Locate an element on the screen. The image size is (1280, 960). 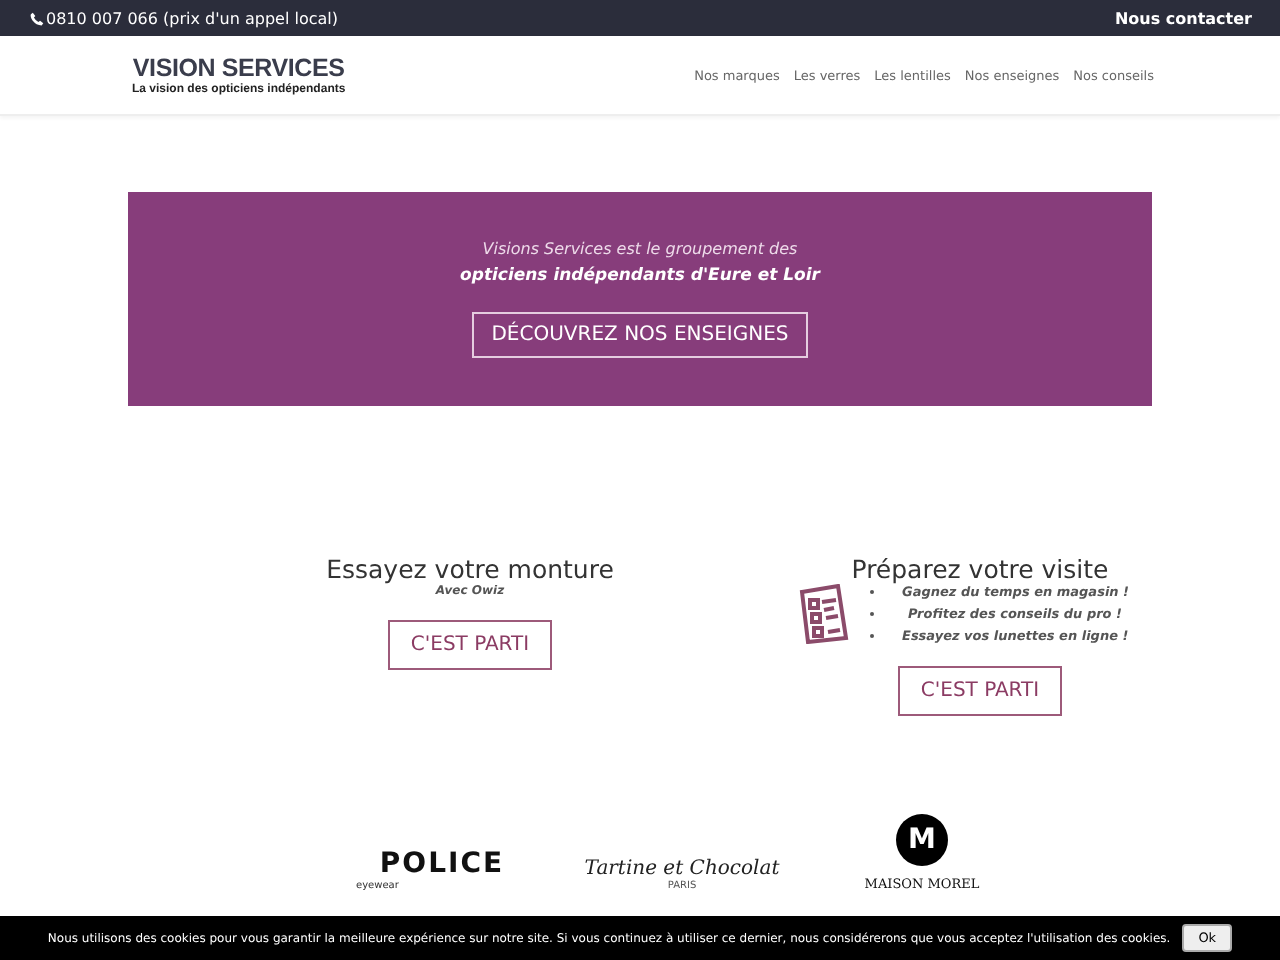
brand-logo: POLICE is located at coordinates (442, 864).